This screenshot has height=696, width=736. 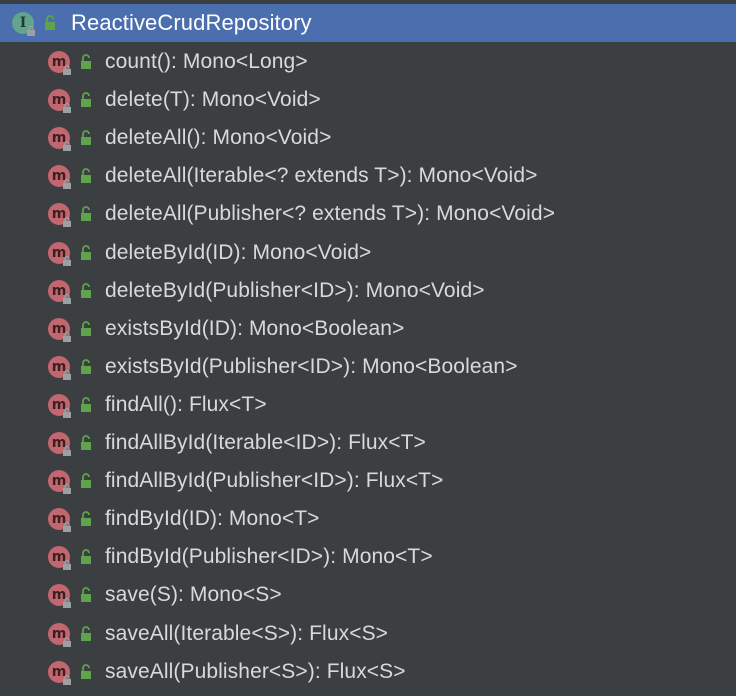 I want to click on tree-node-method: m saveAll(Publisher<S>): Flux<S>, so click(x=368, y=672).